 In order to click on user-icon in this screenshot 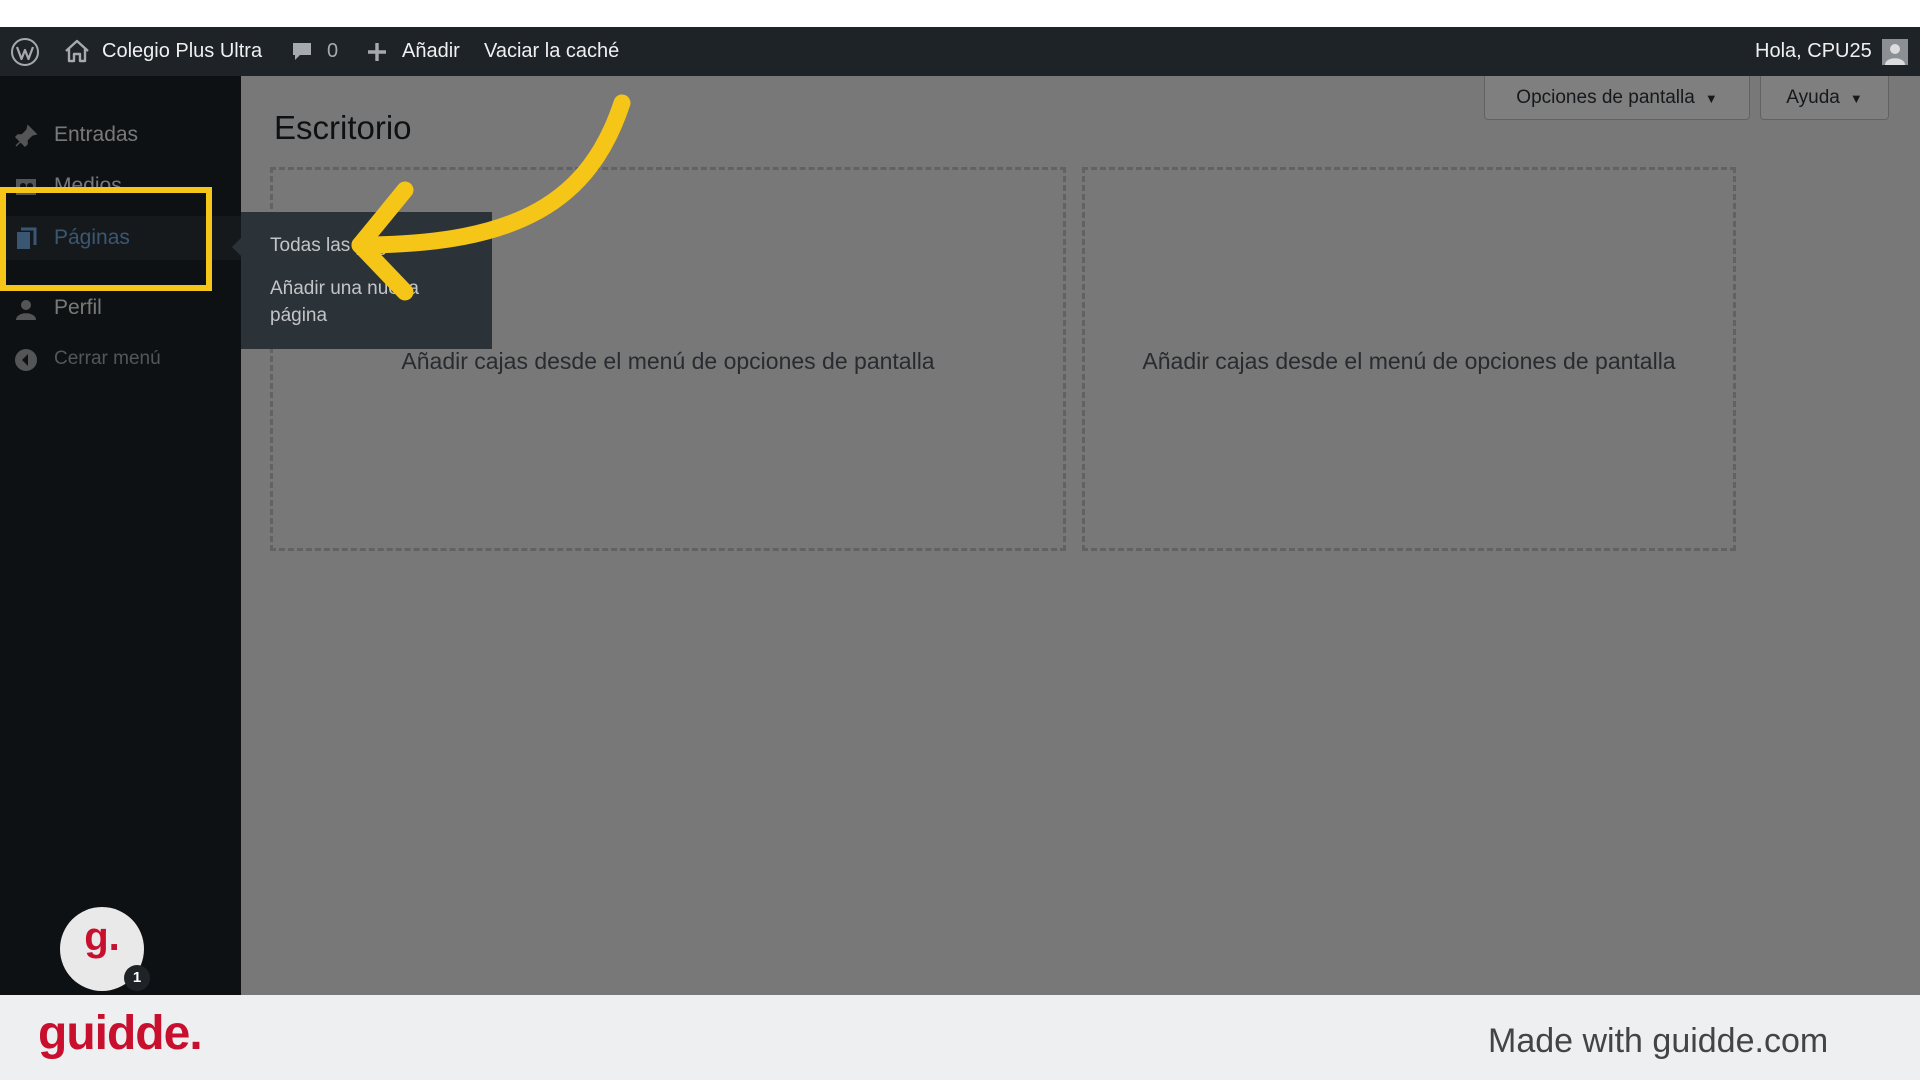, I will do `click(26, 310)`.